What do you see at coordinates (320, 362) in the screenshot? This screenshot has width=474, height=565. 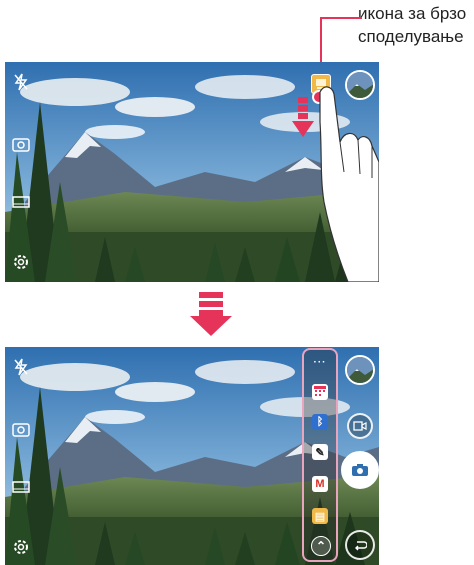 I see `more-icon: ···` at bounding box center [320, 362].